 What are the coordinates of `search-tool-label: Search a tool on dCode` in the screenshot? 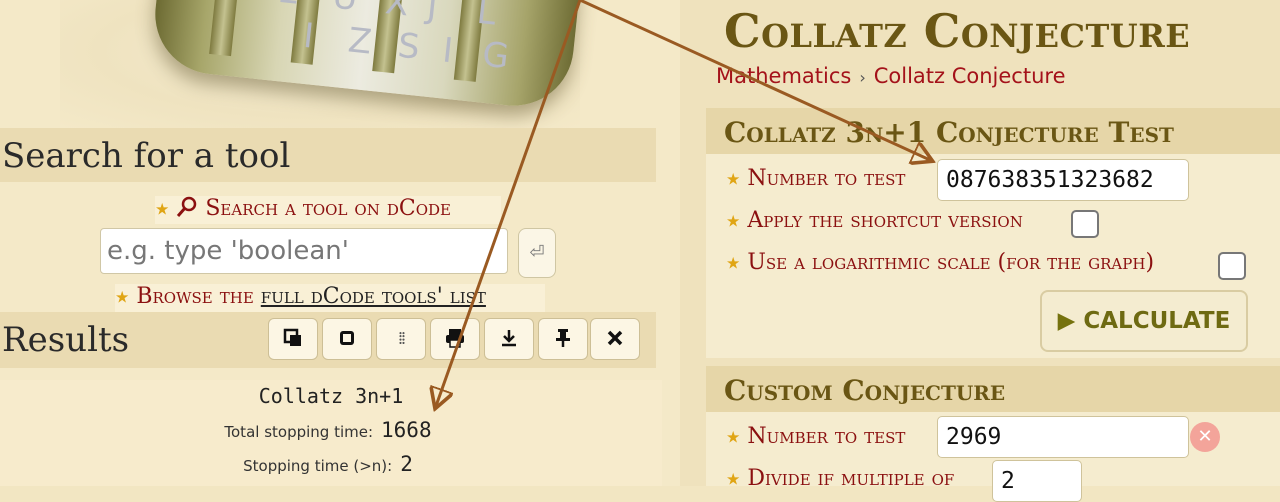 It's located at (328, 208).